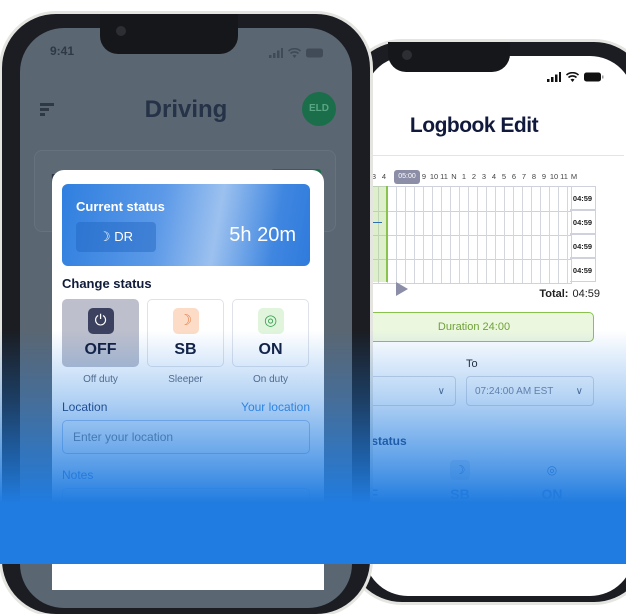  I want to click on hour-label: 6, so click(514, 176).